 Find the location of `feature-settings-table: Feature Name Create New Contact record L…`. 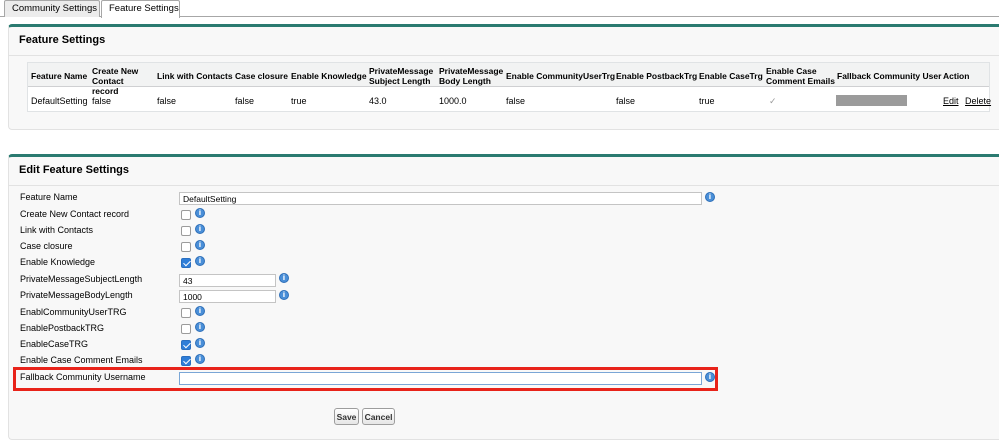

feature-settings-table: Feature Name Create New Contact record L… is located at coordinates (509, 87).